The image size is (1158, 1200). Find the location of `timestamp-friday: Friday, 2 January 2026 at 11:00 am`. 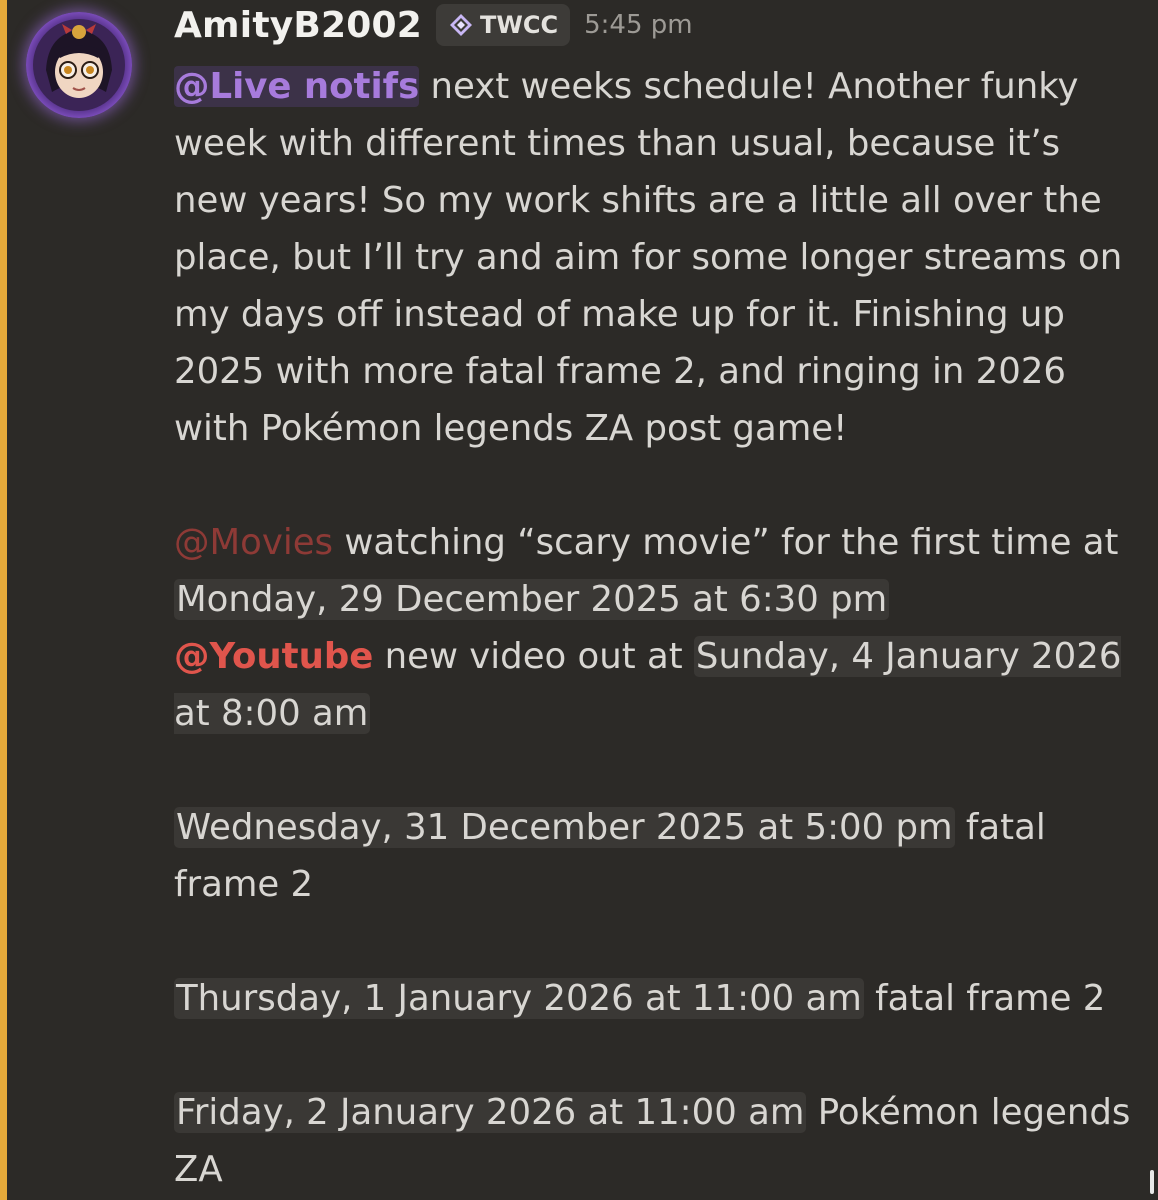

timestamp-friday: Friday, 2 January 2026 at 11:00 am is located at coordinates (490, 1112).